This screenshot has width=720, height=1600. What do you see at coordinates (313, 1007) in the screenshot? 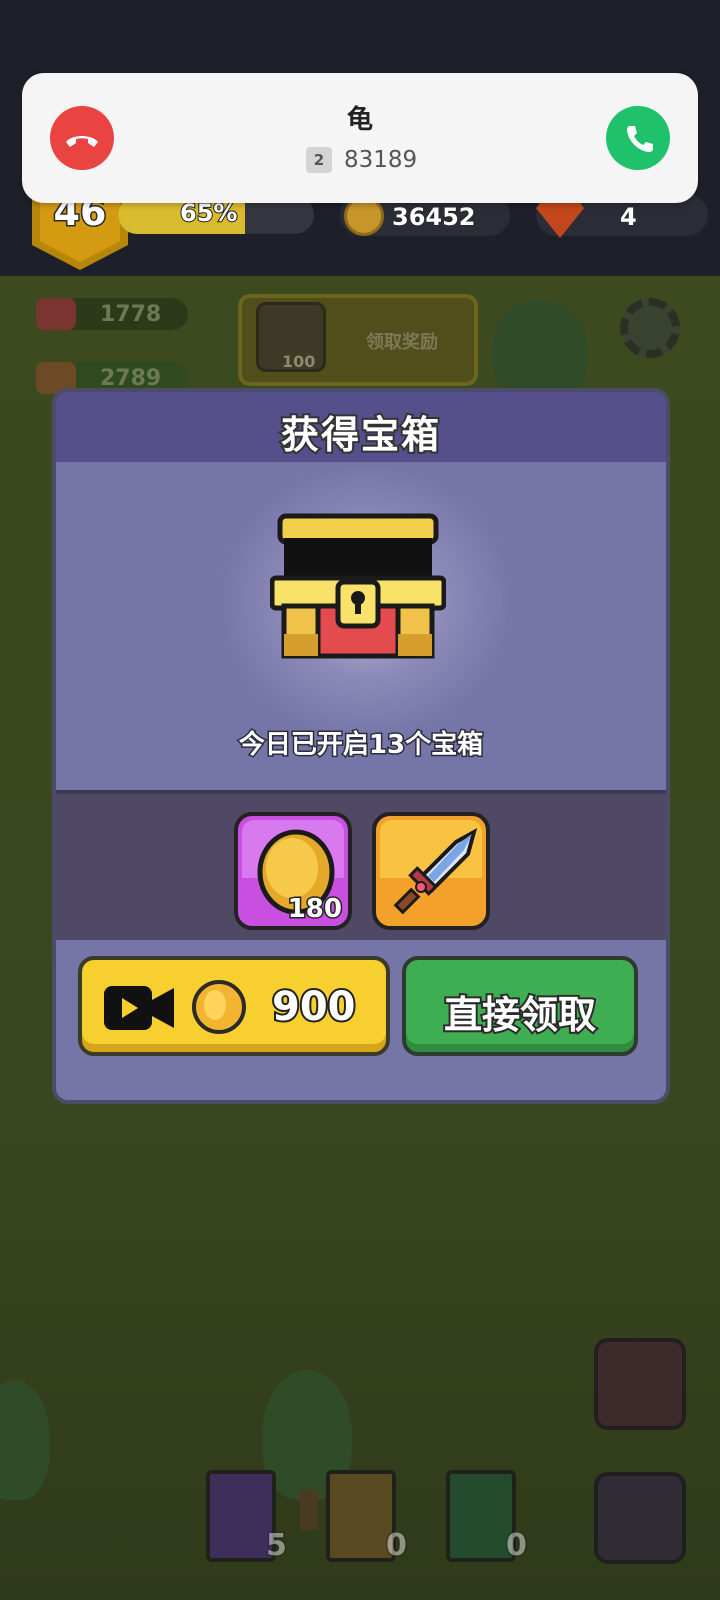
I see `video-bonus-amount: 900` at bounding box center [313, 1007].